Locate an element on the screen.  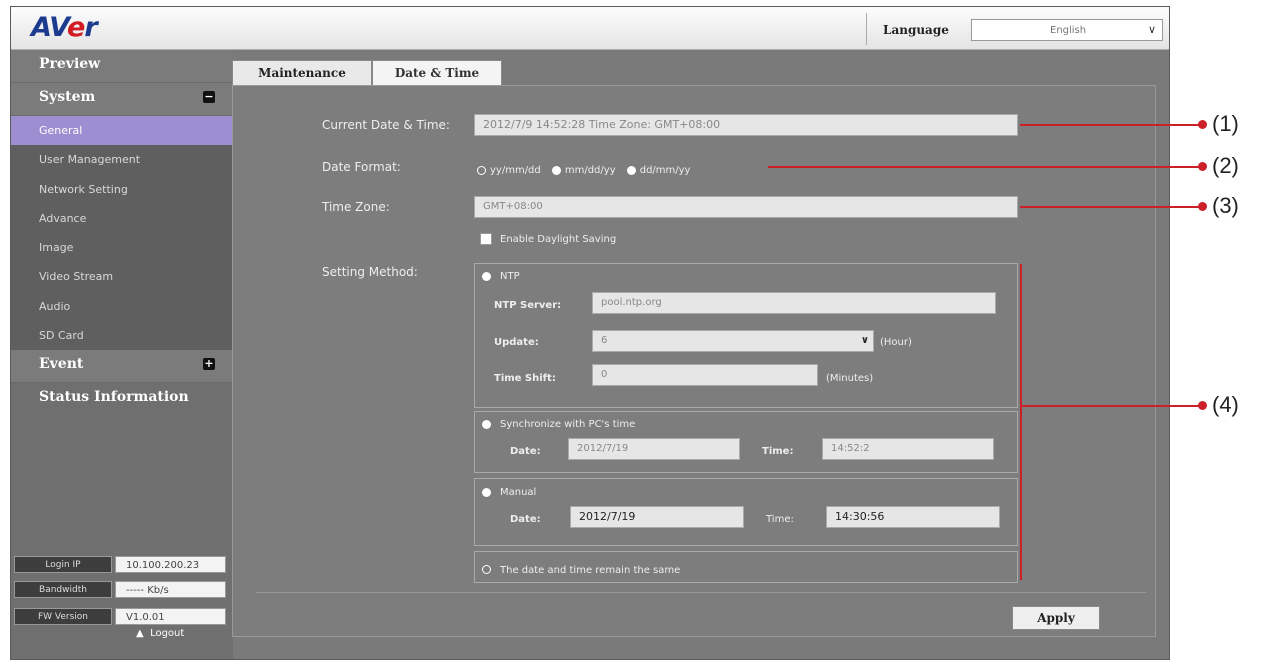
sidebar-item-image: Image is located at coordinates (122, 247).